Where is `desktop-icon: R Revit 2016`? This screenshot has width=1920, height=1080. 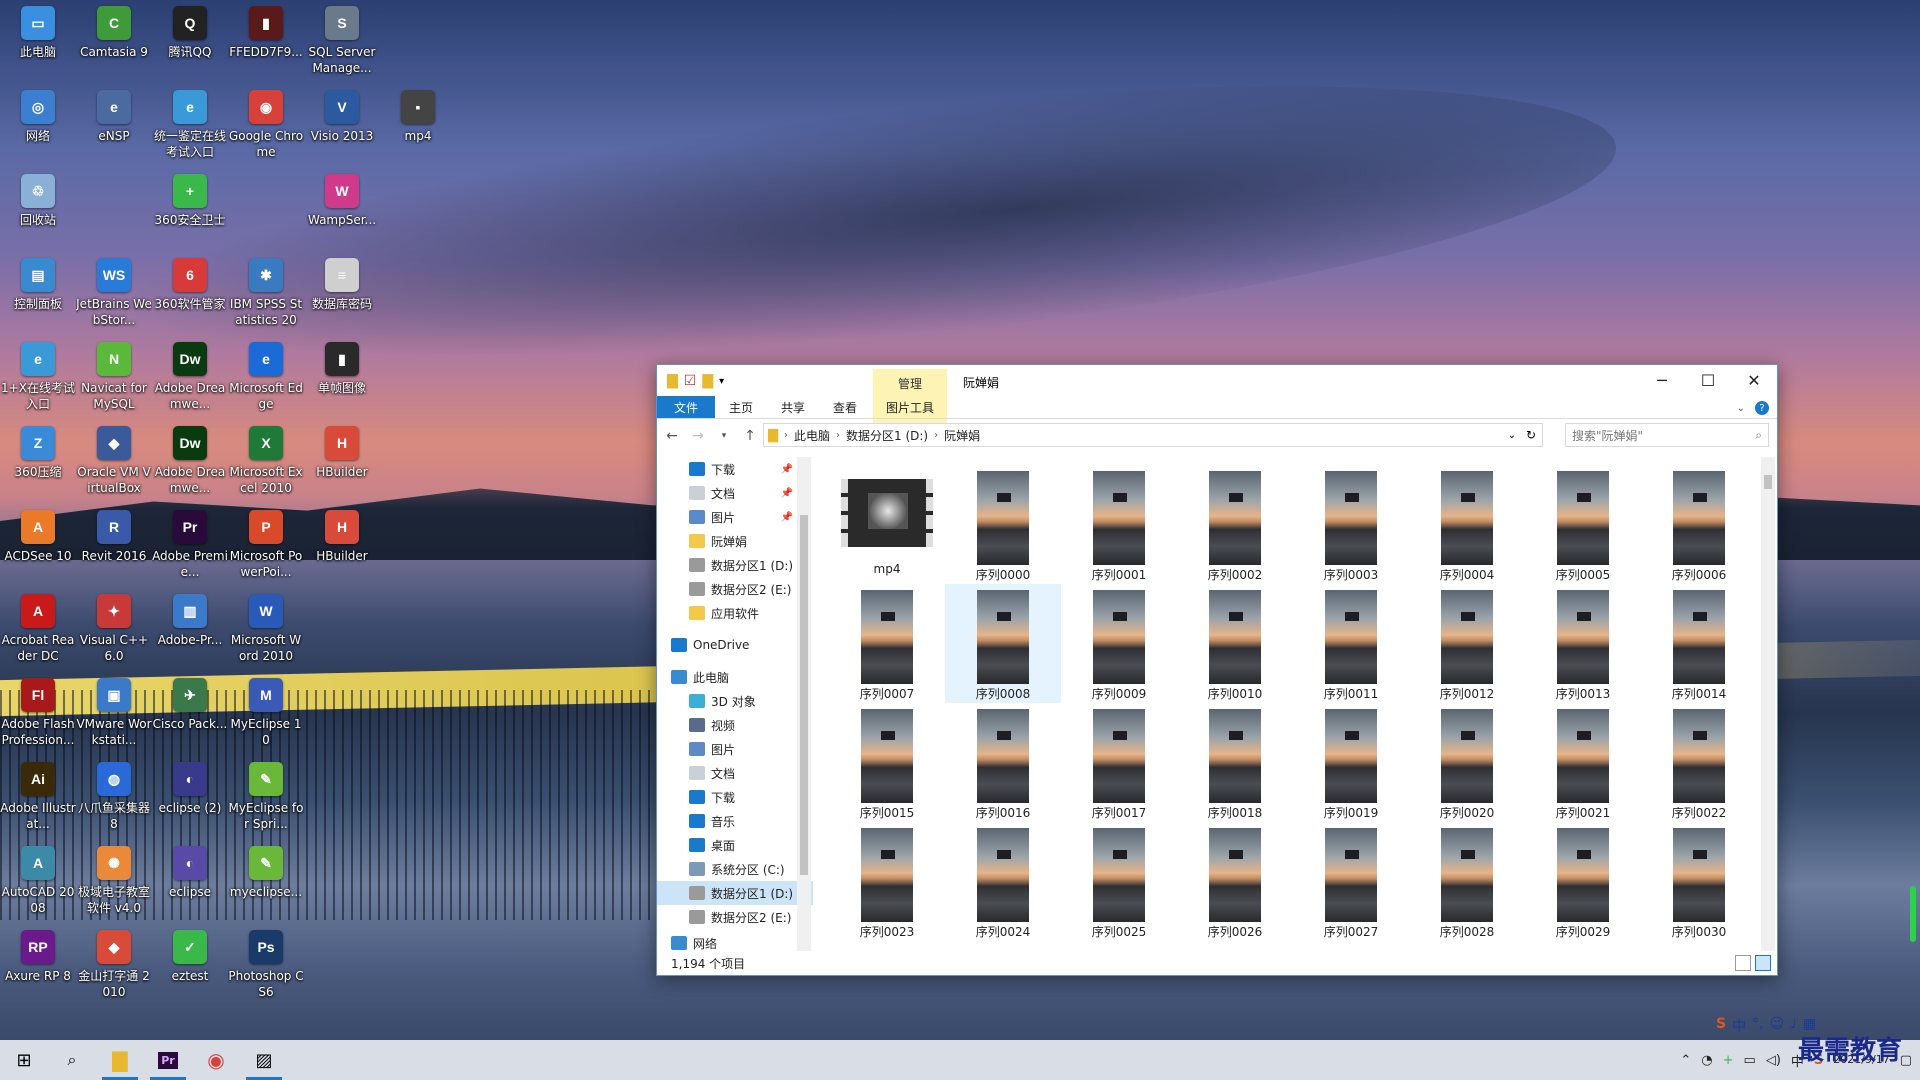
desktop-icon: R Revit 2016 is located at coordinates (114, 546).